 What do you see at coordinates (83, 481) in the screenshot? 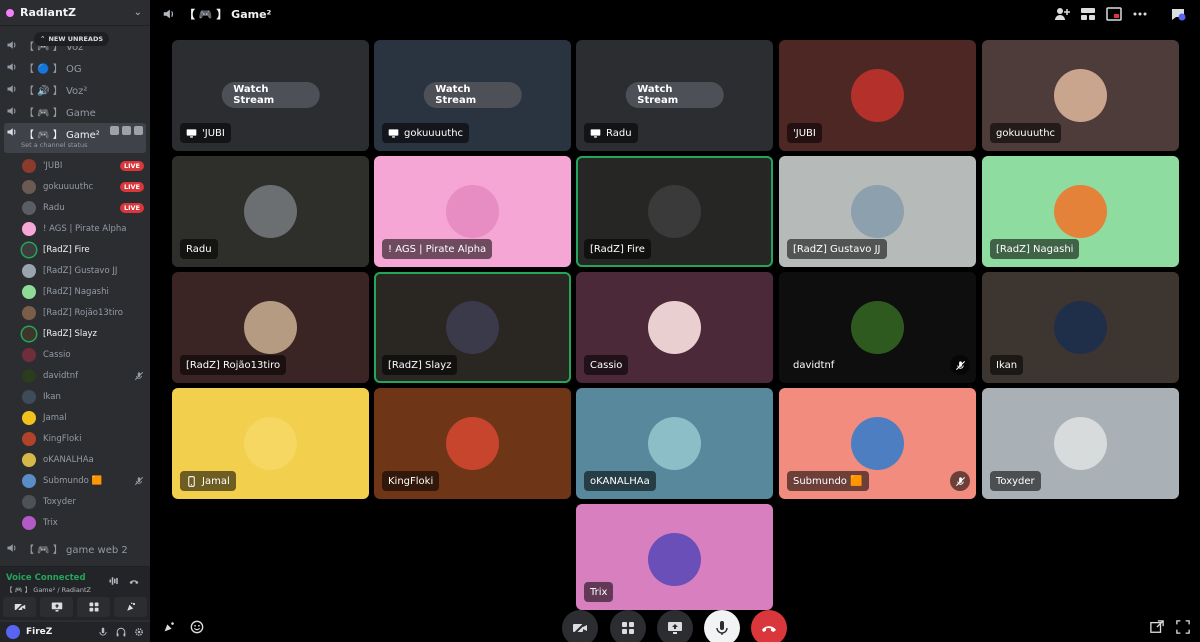
I see `member-item: Submundo 🟧` at bounding box center [83, 481].